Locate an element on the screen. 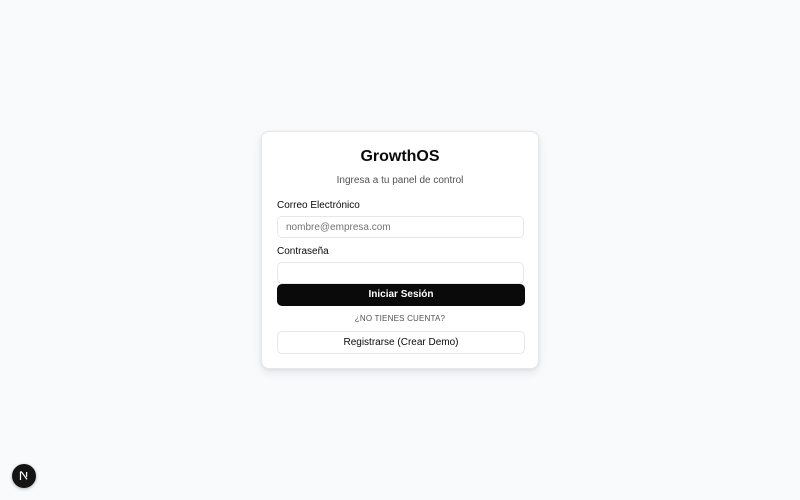 This screenshot has height=500, width=800. sign-in-button: Iniciar Sesión is located at coordinates (401, 295).